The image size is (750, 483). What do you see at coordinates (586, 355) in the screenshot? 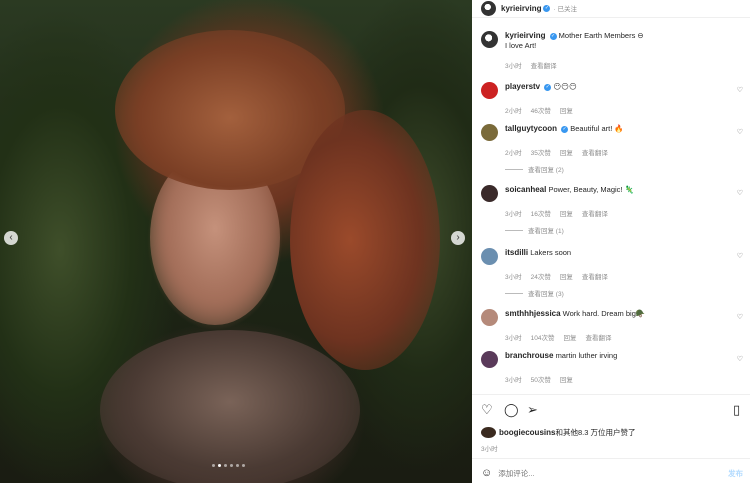
I see `comment-text: martin luther irving` at bounding box center [586, 355].